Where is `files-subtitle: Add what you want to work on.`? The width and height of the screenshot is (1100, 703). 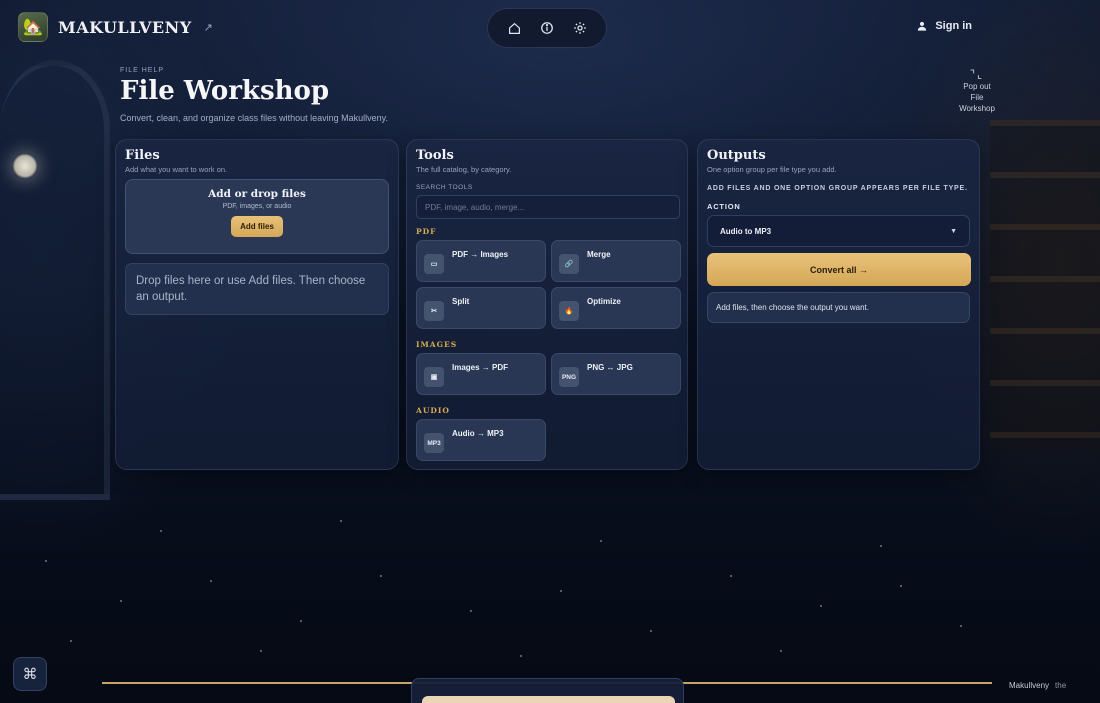 files-subtitle: Add what you want to work on. is located at coordinates (176, 169).